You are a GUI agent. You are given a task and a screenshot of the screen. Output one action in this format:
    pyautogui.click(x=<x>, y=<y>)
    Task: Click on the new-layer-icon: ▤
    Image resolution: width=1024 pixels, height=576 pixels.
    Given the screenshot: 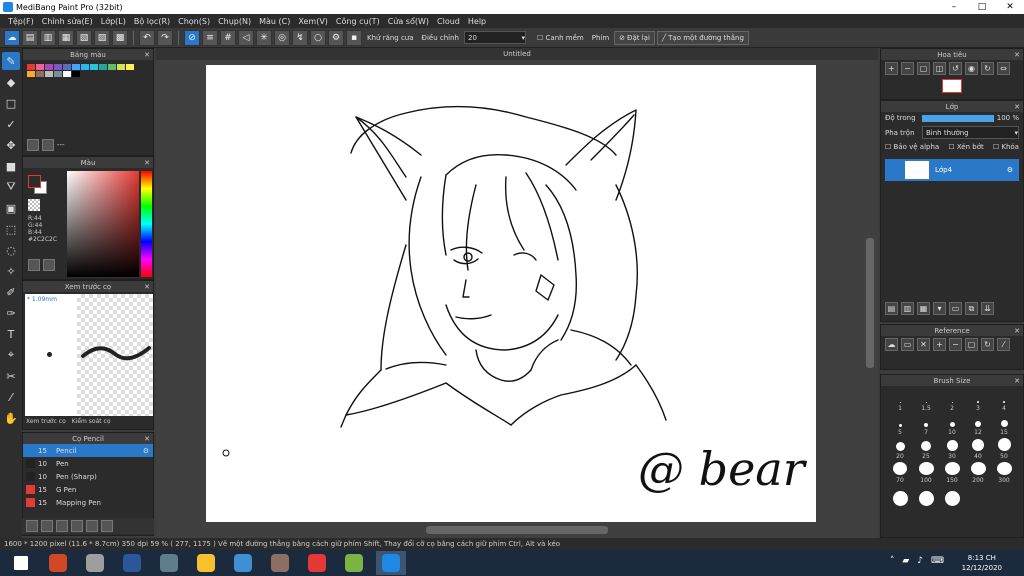 What is the action you would take?
    pyautogui.click(x=891, y=308)
    